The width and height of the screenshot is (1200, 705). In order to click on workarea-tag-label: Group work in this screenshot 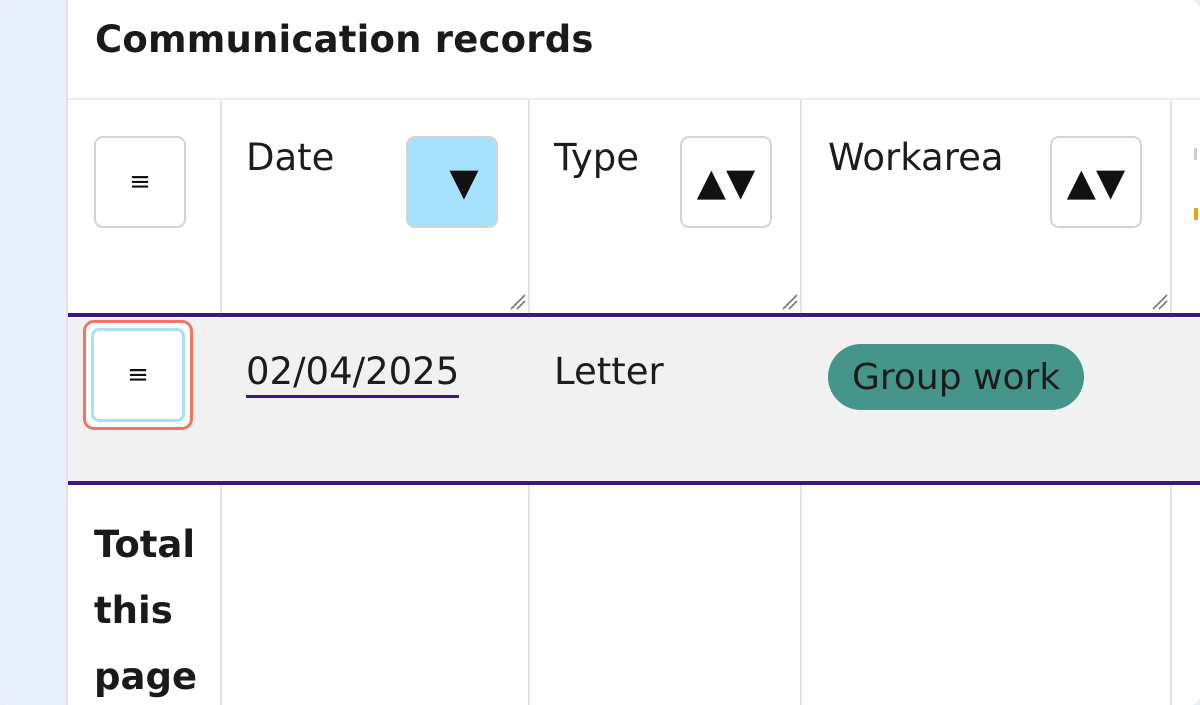, I will do `click(956, 377)`.